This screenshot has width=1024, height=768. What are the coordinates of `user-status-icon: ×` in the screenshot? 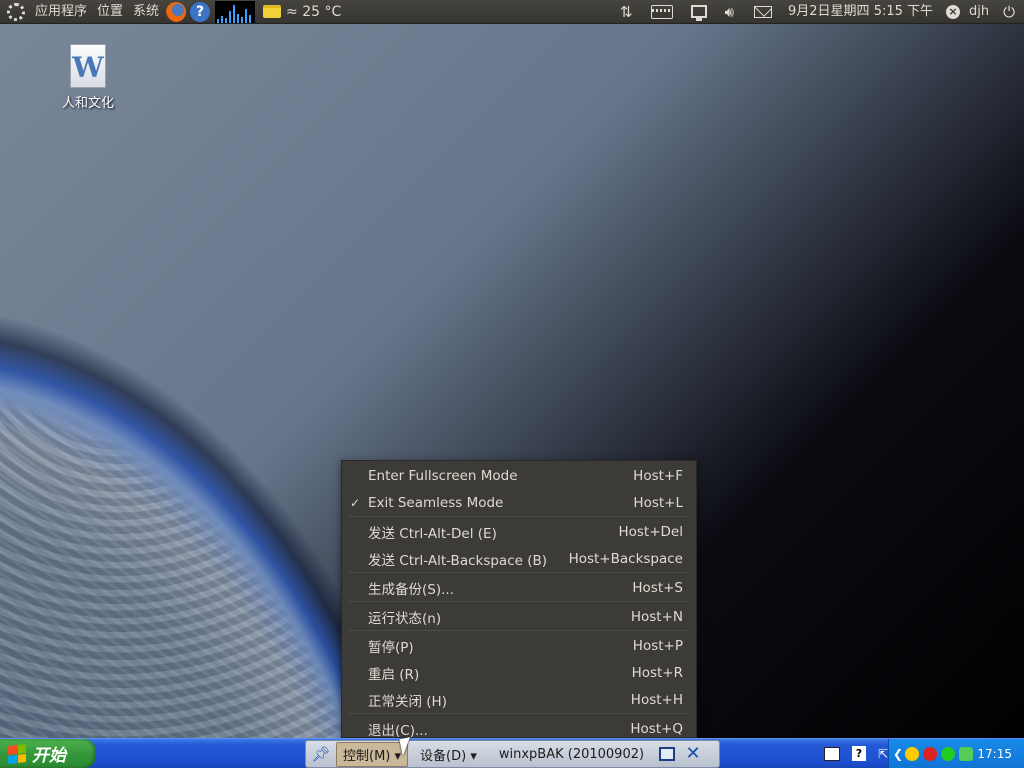 It's located at (953, 11).